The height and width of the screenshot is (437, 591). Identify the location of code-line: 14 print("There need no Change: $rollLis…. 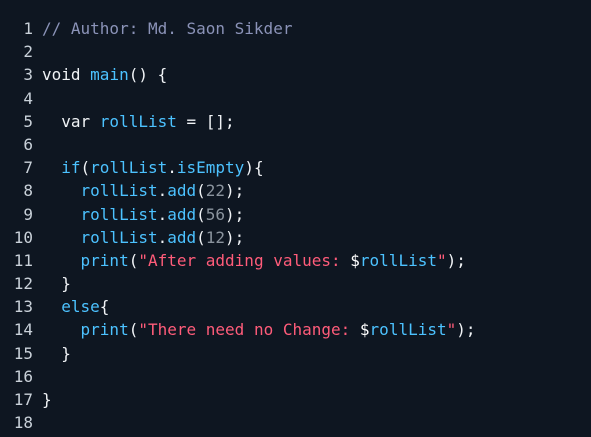
(295, 329).